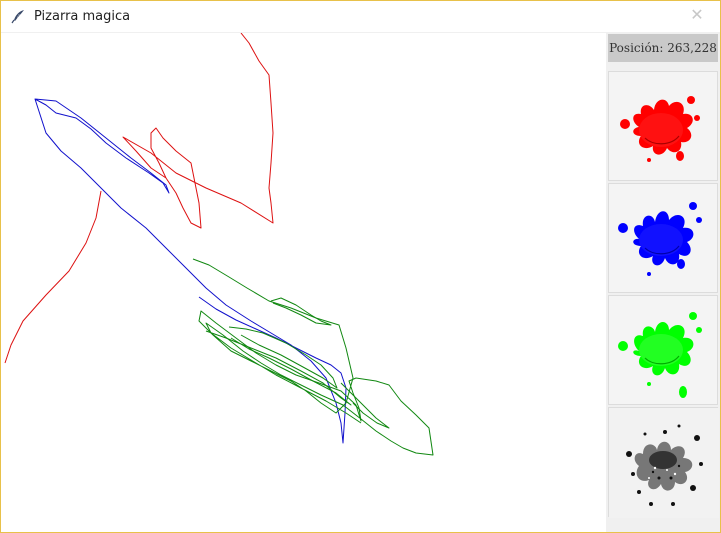 This screenshot has height=533, width=721. What do you see at coordinates (660, 239) in the screenshot?
I see `blue-splat-icon` at bounding box center [660, 239].